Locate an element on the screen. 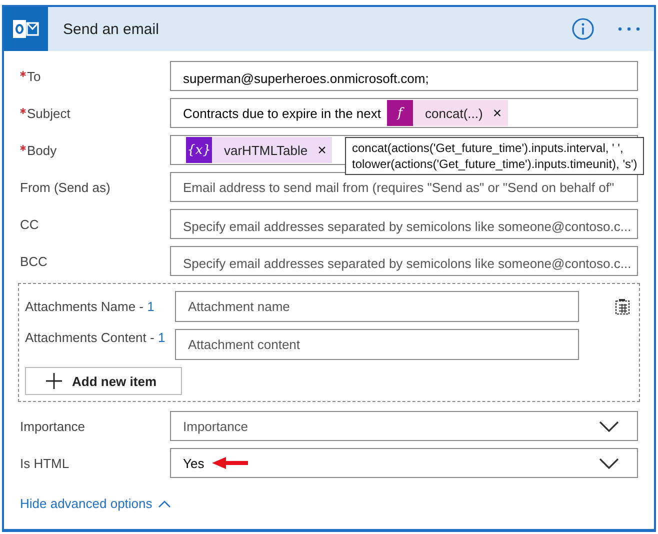 The image size is (658, 534). field-label: Is HTML is located at coordinates (45, 463).